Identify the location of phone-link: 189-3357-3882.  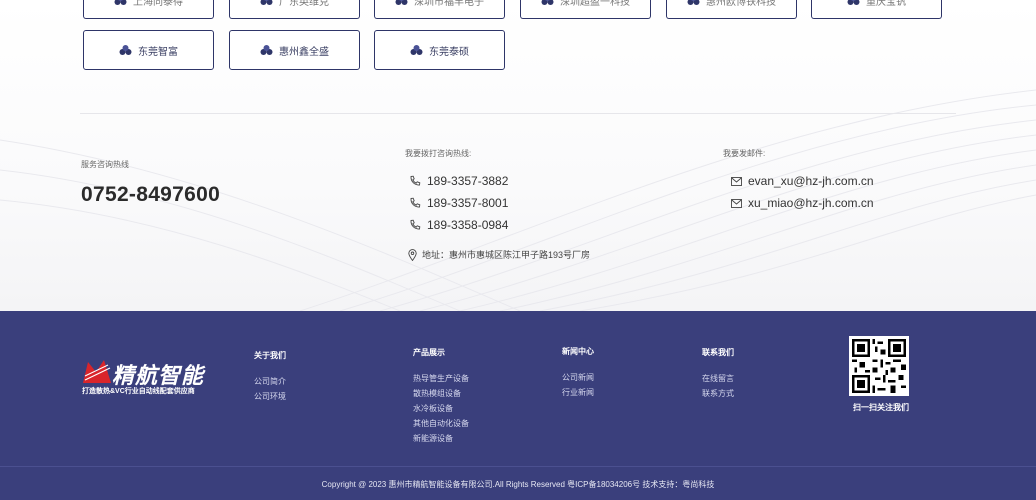
(458, 181).